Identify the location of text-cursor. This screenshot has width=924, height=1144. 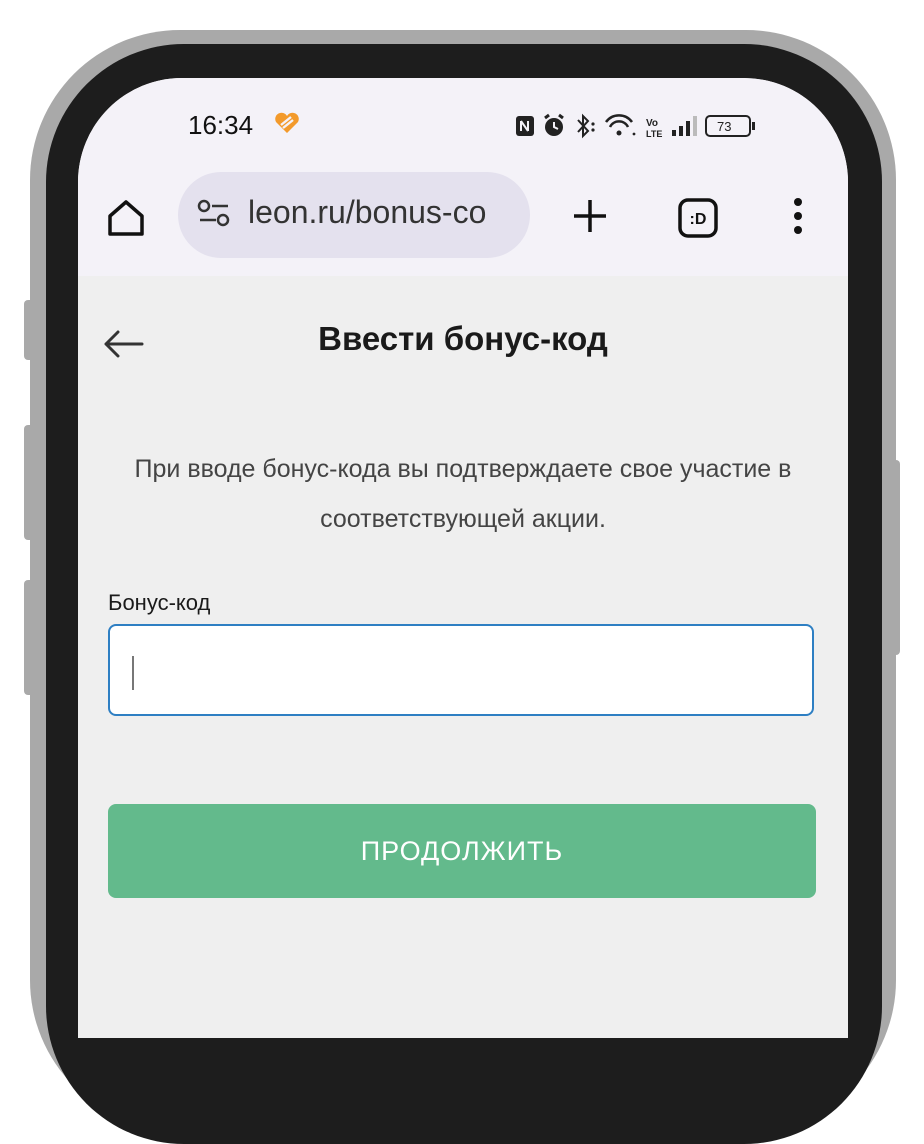
(133, 673).